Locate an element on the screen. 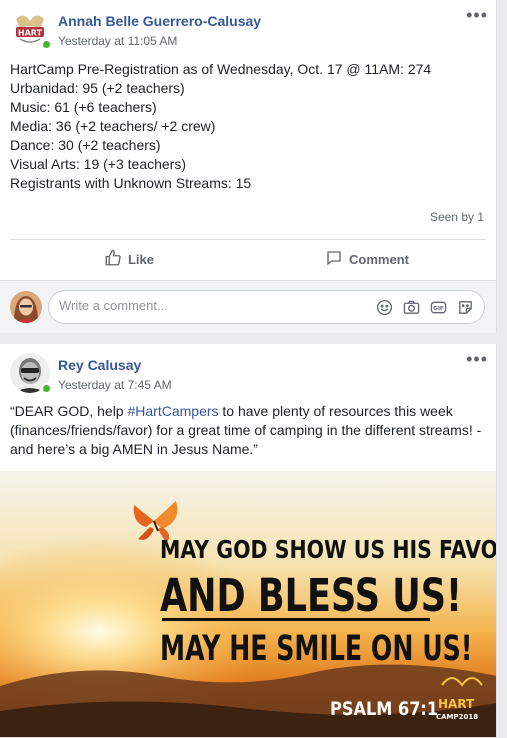 The height and width of the screenshot is (738, 507). smiley-icon is located at coordinates (384, 307).